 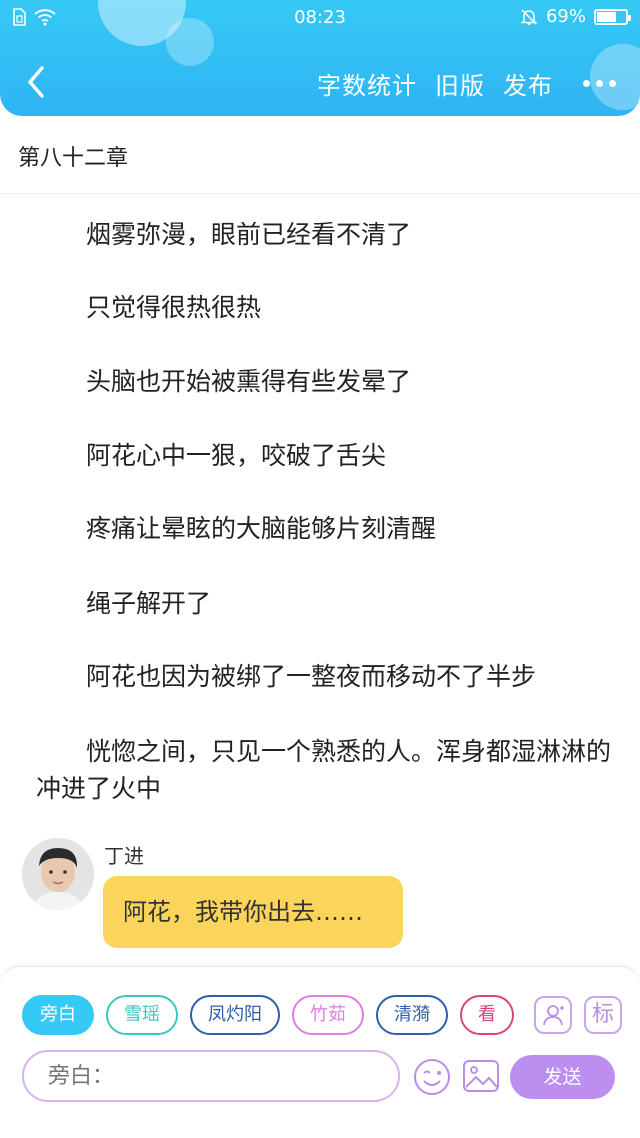 I want to click on role-chip: 清漪, so click(x=412, y=1015).